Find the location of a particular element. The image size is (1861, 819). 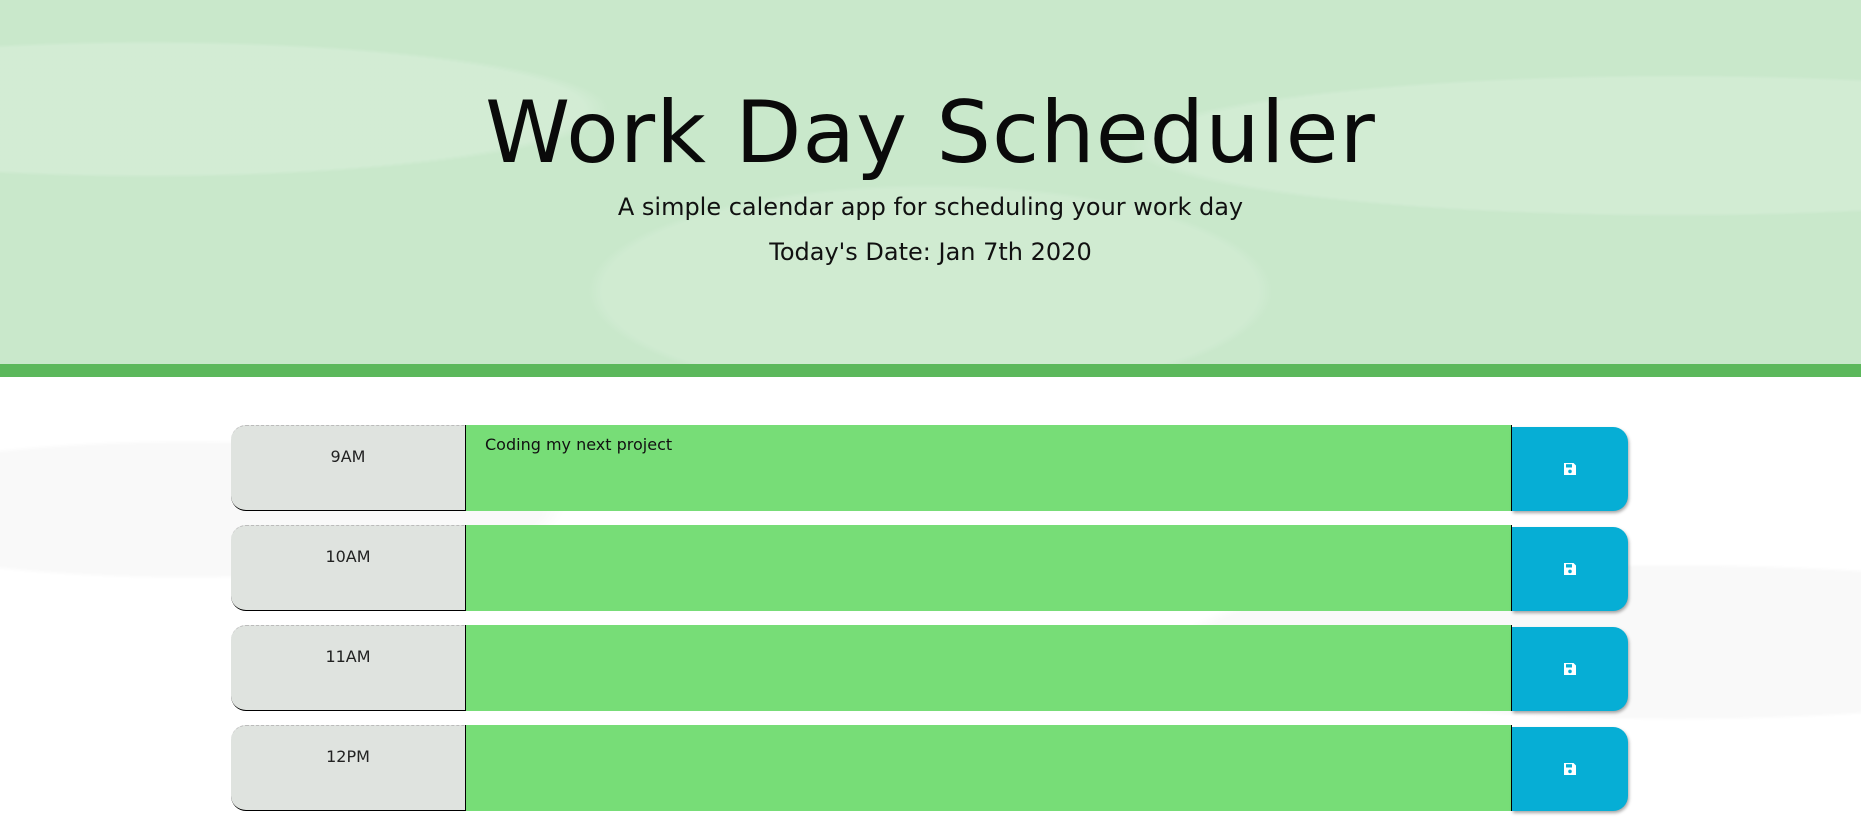

time-block-12pm: 12PM is located at coordinates (930, 768).